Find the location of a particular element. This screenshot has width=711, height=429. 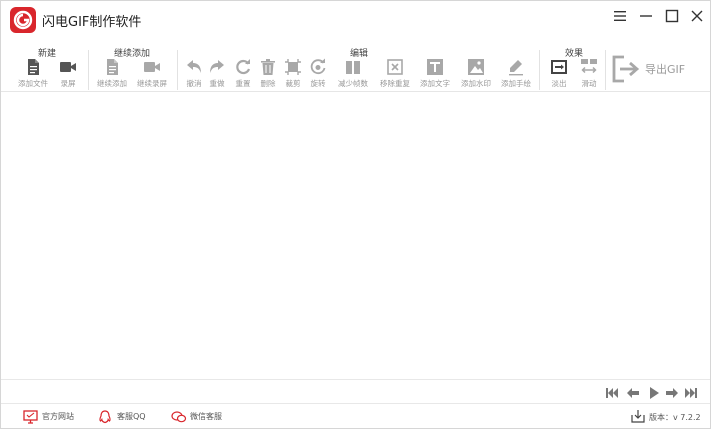

slide-button: 滑动 is located at coordinates (589, 74).